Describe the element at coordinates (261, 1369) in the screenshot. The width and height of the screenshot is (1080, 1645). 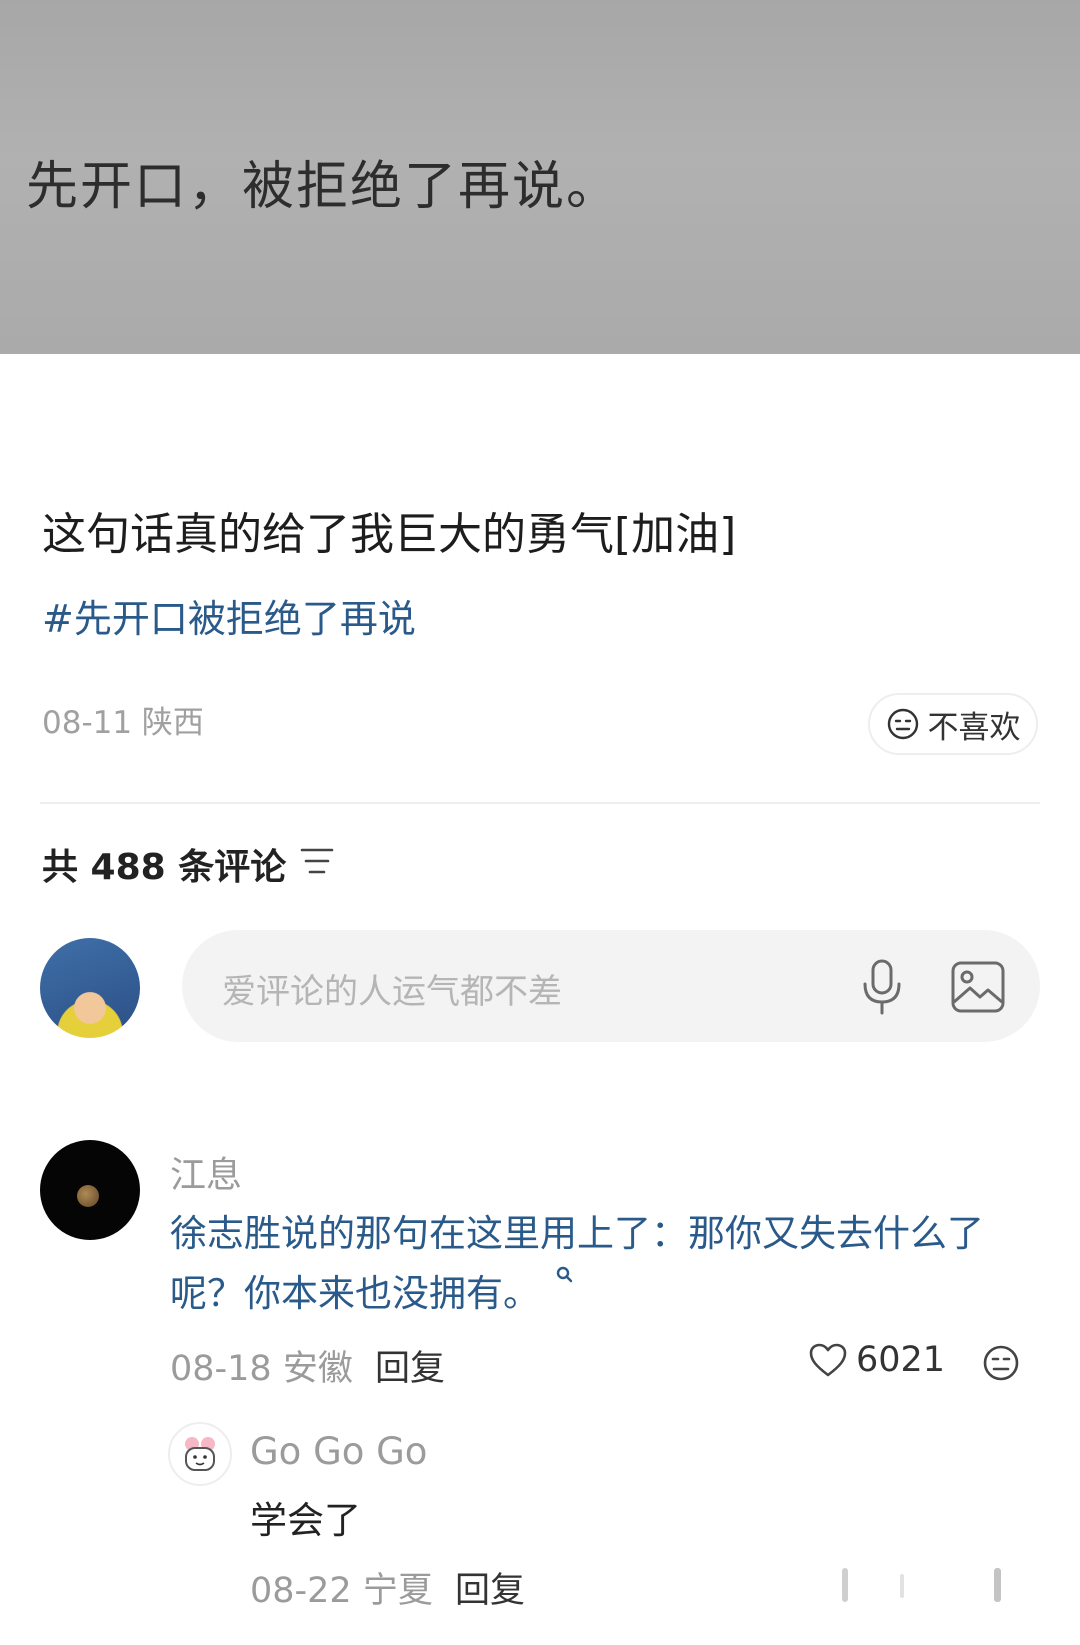
I see `comment-date-location: 08-18 安徽` at that location.